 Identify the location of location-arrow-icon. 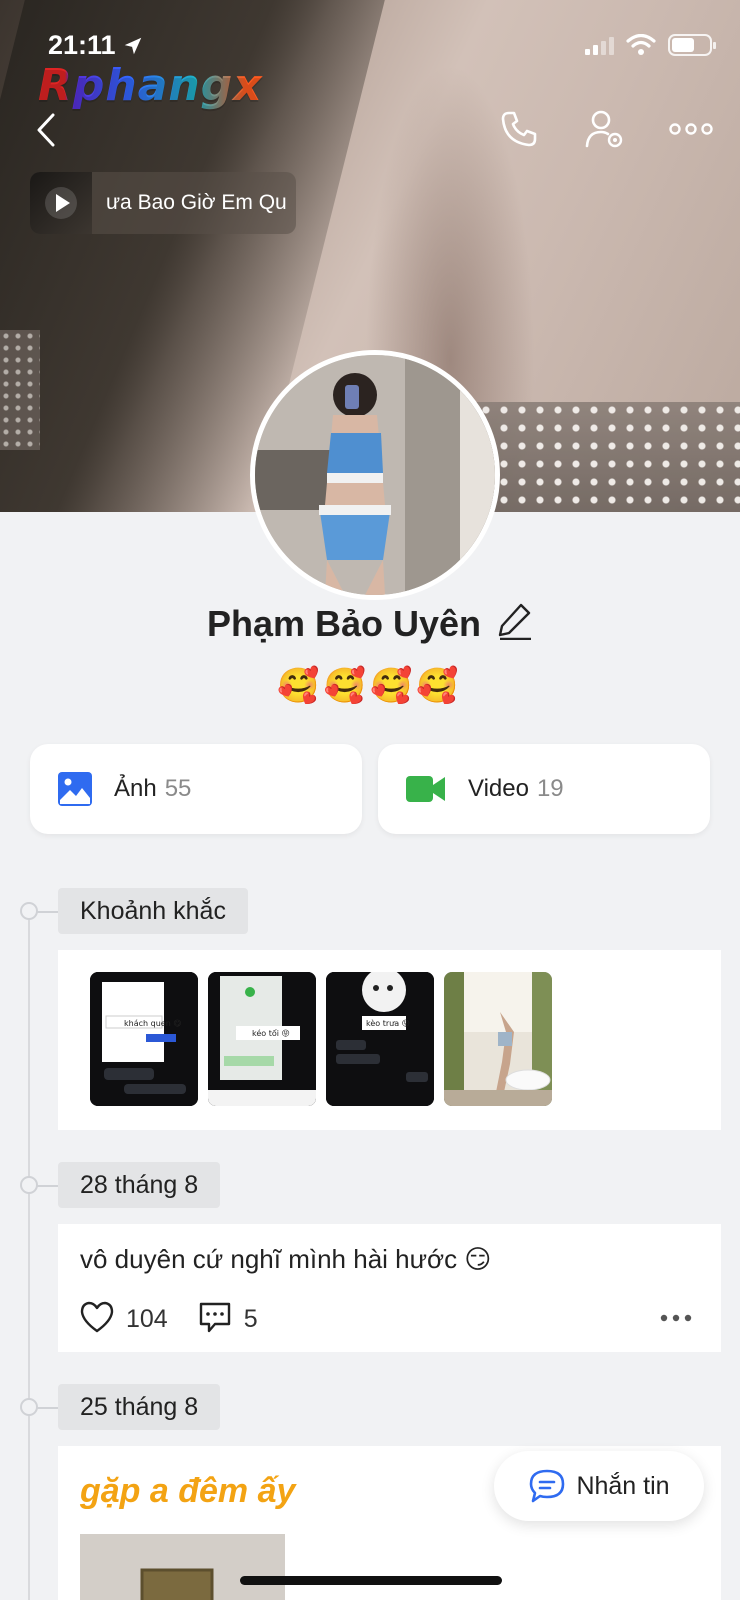
(132, 45).